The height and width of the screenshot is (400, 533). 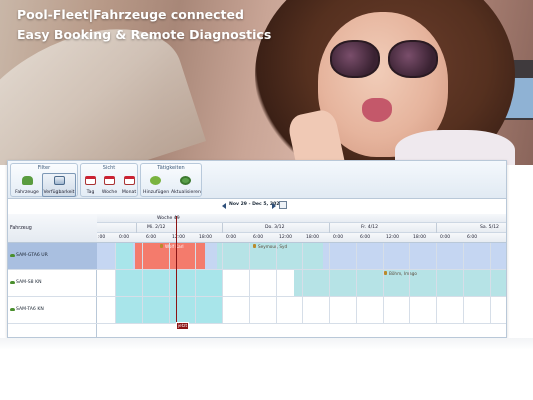 What do you see at coordinates (109, 168) in the screenshot?
I see `ribbon-group-title: Sicht` at bounding box center [109, 168].